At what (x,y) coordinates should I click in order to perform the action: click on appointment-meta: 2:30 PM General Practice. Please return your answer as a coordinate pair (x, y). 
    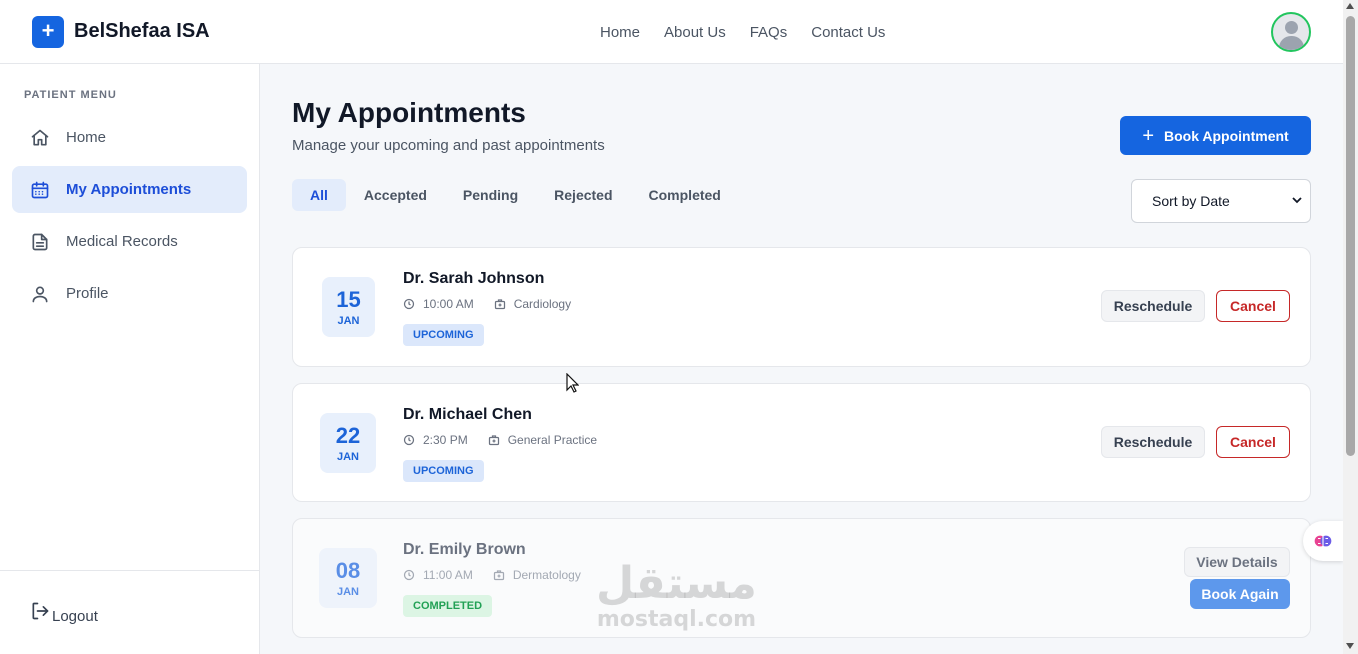
    Looking at the image, I should click on (500, 440).